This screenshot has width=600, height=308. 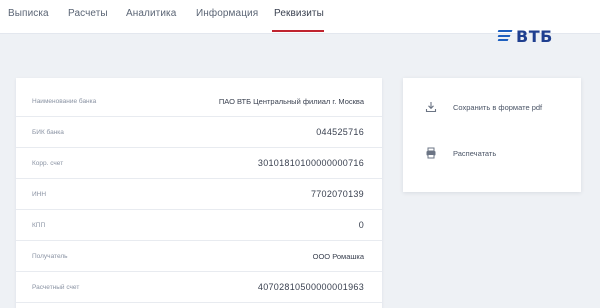 What do you see at coordinates (291, 101) in the screenshot?
I see `bank-name-value: ПАО ВТБ Центральный филиал г. Москва` at bounding box center [291, 101].